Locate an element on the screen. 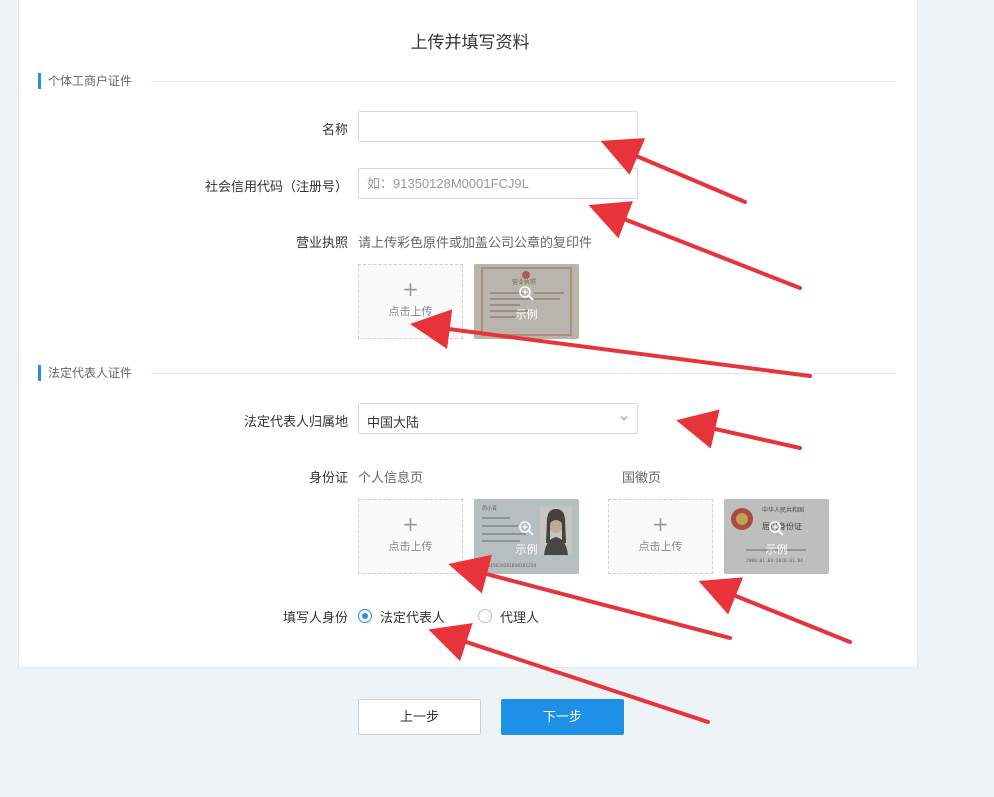 This screenshot has height=797, width=994. name-label: 名称 is located at coordinates (334, 129).